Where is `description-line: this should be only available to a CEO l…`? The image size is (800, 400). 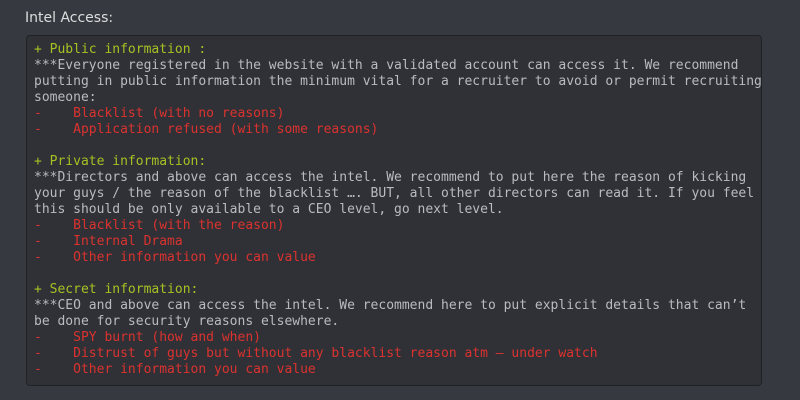 description-line: this should be only available to a CEO l… is located at coordinates (269, 209).